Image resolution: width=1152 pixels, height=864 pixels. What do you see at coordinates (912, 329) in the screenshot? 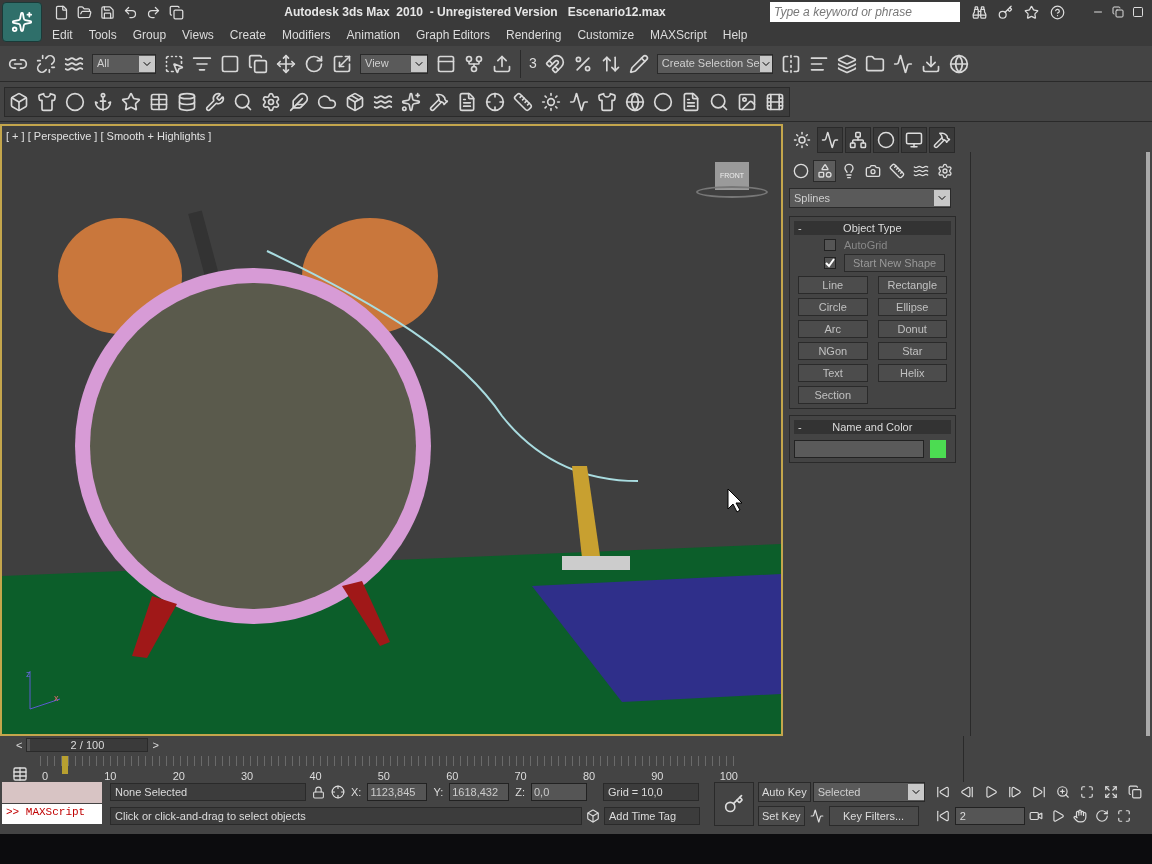
I see `shape-button: Donut` at bounding box center [912, 329].